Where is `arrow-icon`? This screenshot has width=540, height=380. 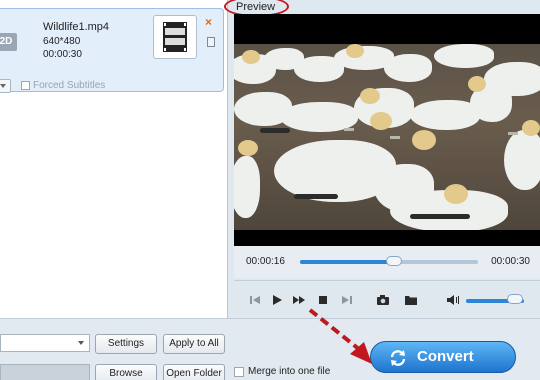 arrow-icon is located at coordinates (340, 336).